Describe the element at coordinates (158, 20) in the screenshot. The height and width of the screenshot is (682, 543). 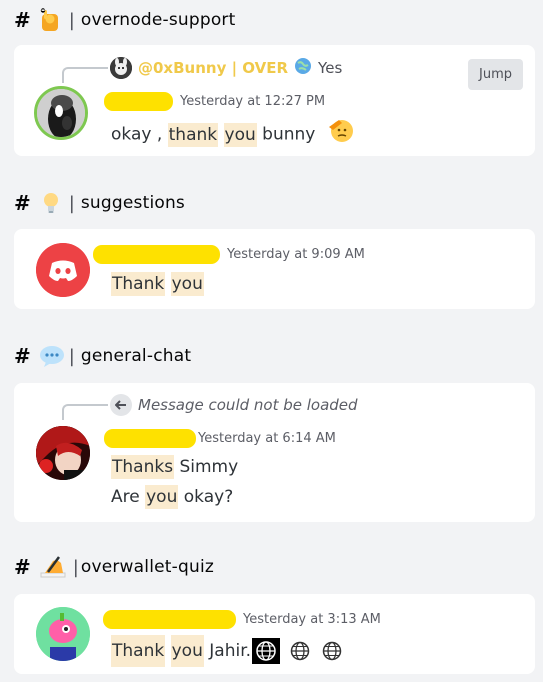
I see `channel-name: overnode-support` at that location.